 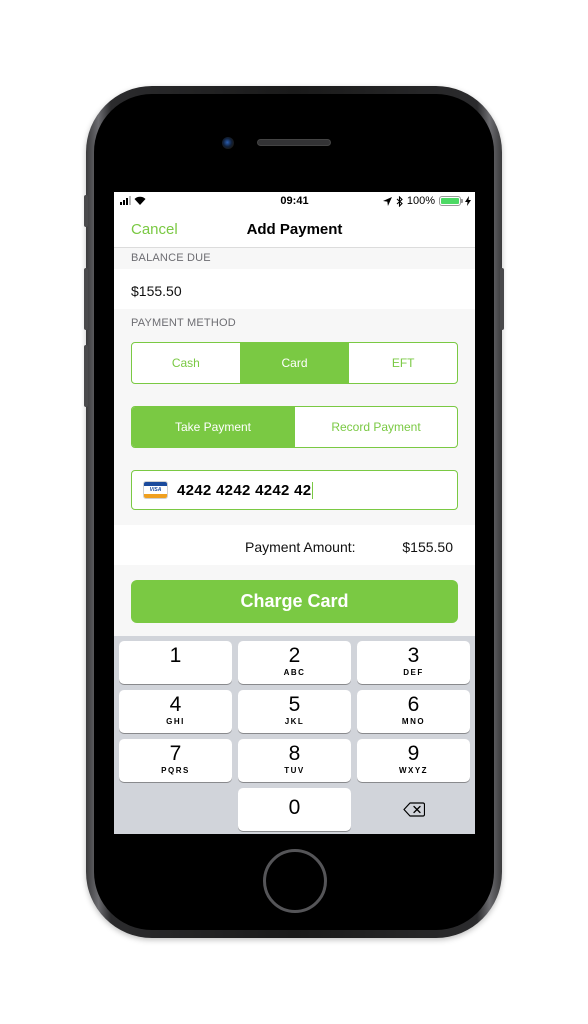 I want to click on mute-switch, so click(x=86, y=211).